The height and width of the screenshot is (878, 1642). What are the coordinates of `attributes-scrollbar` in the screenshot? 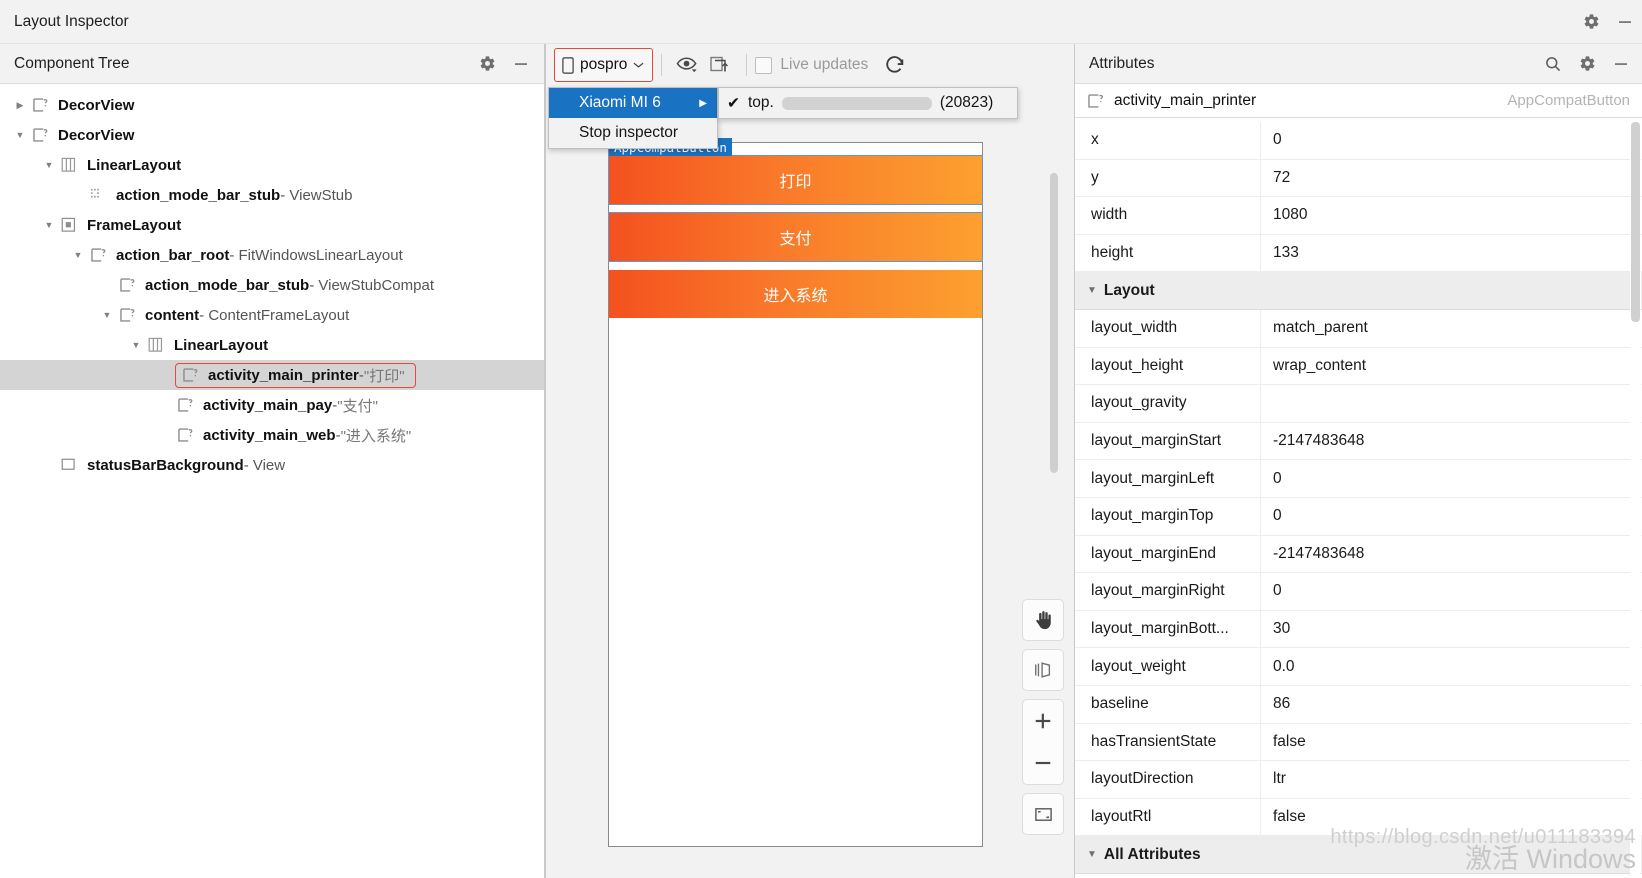 It's located at (1635, 500).